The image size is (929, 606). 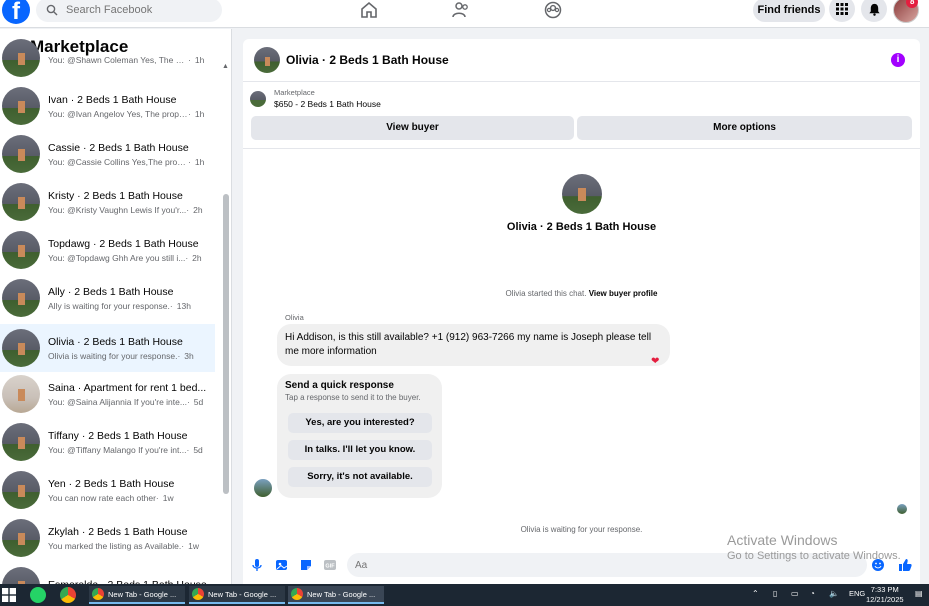 I want to click on find-friends-button: Find friends, so click(x=789, y=11).